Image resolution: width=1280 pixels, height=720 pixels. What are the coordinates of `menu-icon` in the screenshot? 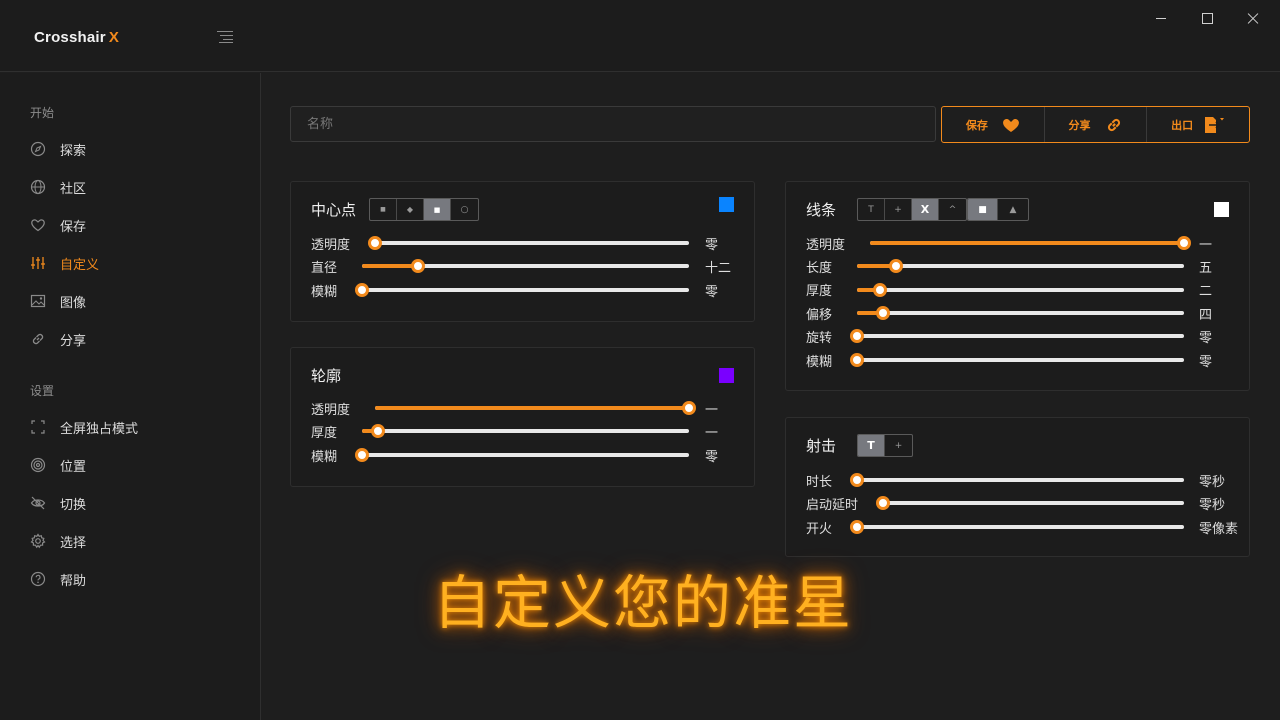 It's located at (225, 37).